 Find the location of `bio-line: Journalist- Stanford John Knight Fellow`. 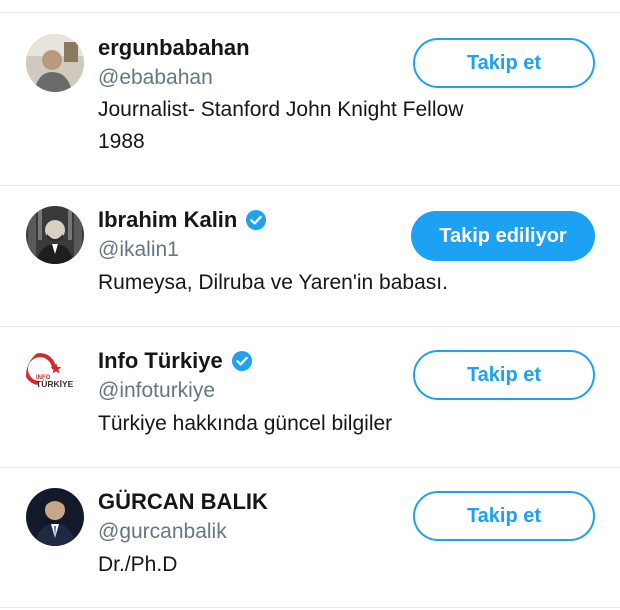

bio-line: Journalist- Stanford John Knight Fellow is located at coordinates (281, 109).